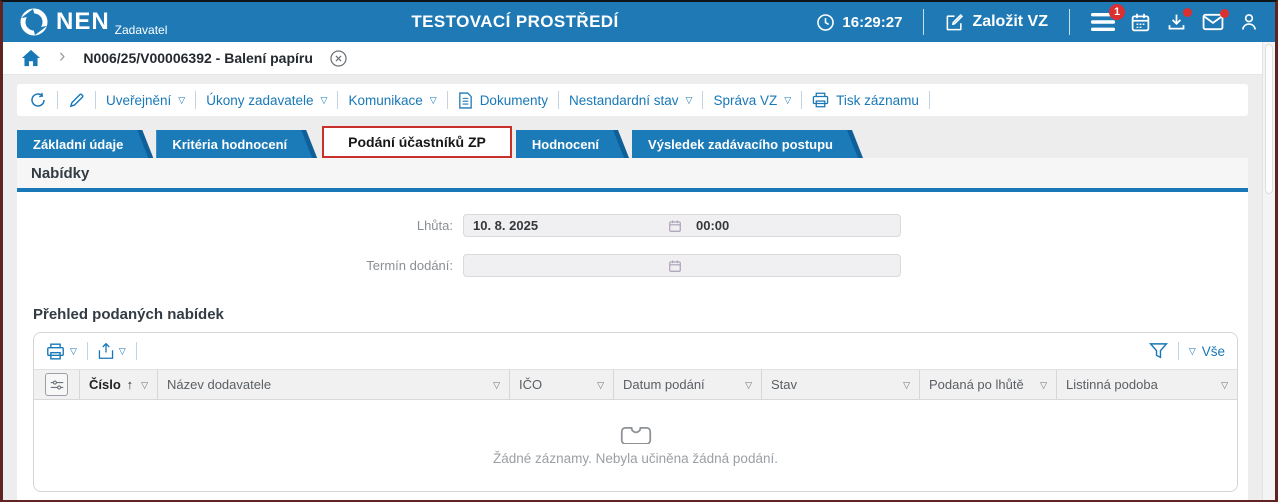 The image size is (1278, 502). What do you see at coordinates (1215, 20) in the screenshot?
I see `messages-button` at bounding box center [1215, 20].